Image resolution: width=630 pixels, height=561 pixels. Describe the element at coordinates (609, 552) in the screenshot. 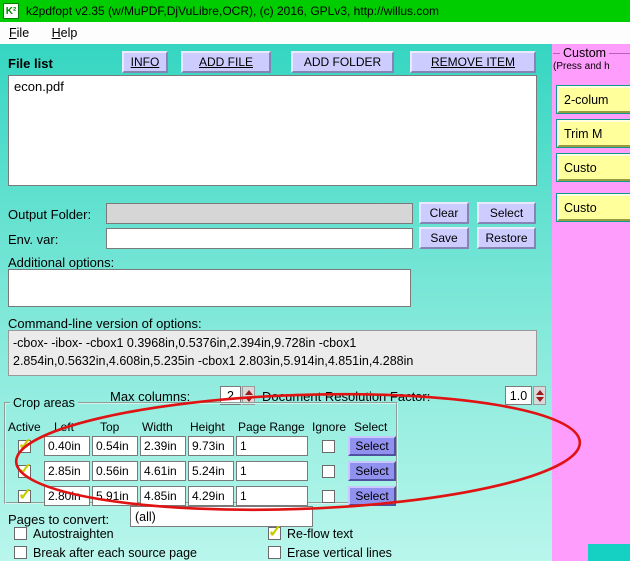

I see `bottom-right-panel` at that location.